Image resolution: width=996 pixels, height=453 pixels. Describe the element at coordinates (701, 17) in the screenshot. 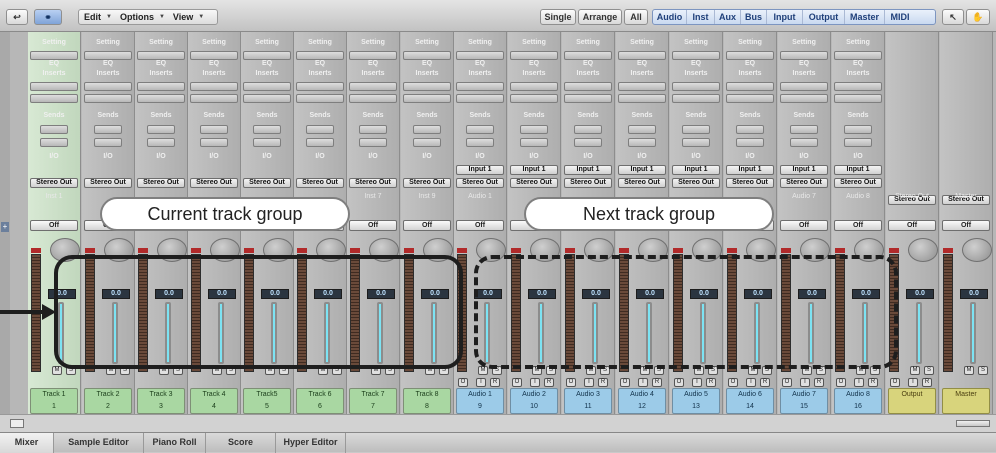

I see `filter-inst: Inst` at that location.